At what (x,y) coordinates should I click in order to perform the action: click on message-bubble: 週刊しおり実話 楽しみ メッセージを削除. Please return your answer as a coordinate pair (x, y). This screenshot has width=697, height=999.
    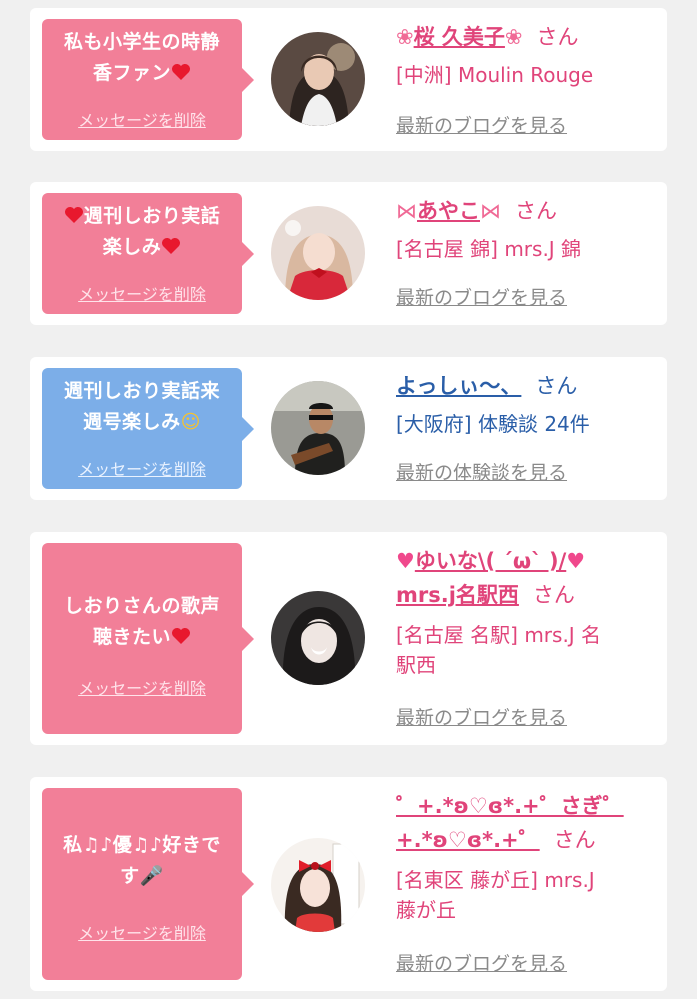
    Looking at the image, I should click on (148, 253).